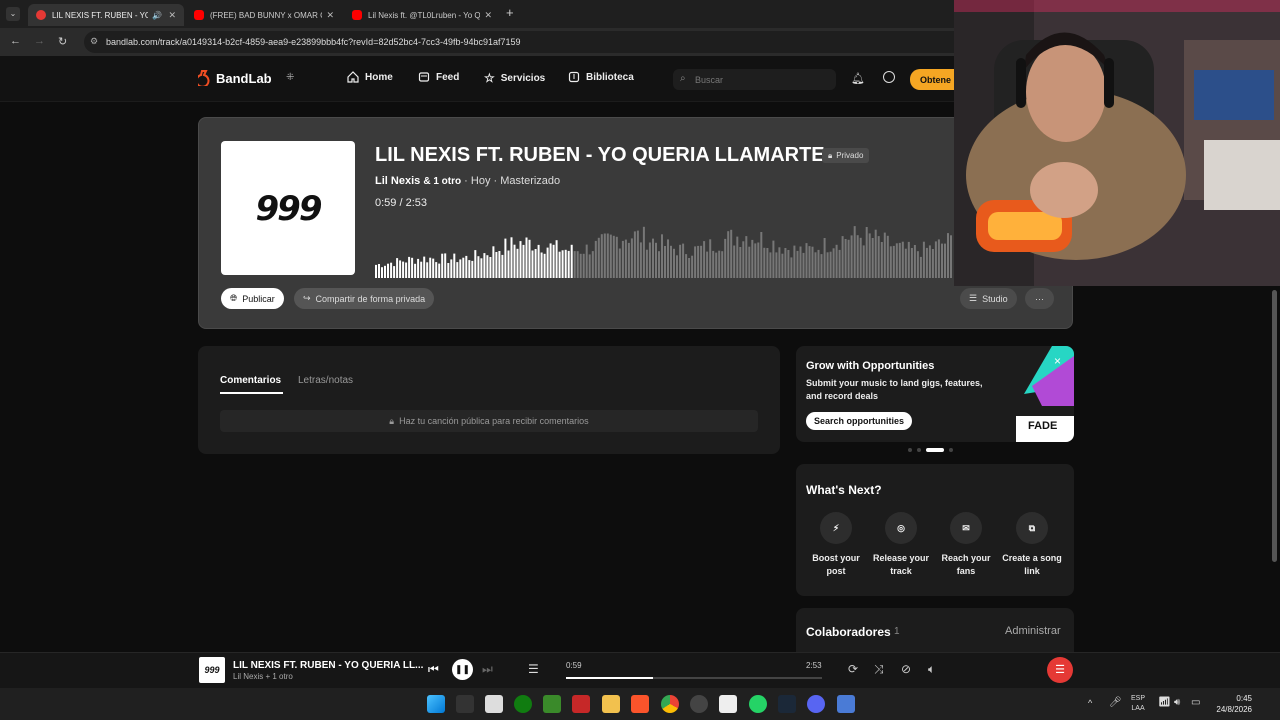  What do you see at coordinates (552, 704) in the screenshot?
I see `minecraft-icon` at bounding box center [552, 704].